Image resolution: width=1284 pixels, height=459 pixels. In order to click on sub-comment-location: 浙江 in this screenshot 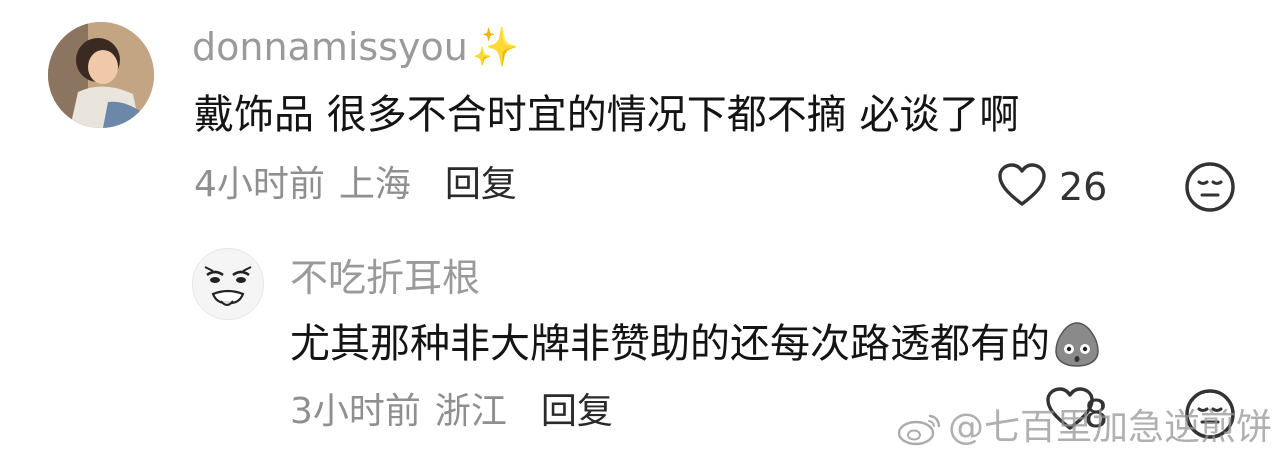, I will do `click(470, 411)`.